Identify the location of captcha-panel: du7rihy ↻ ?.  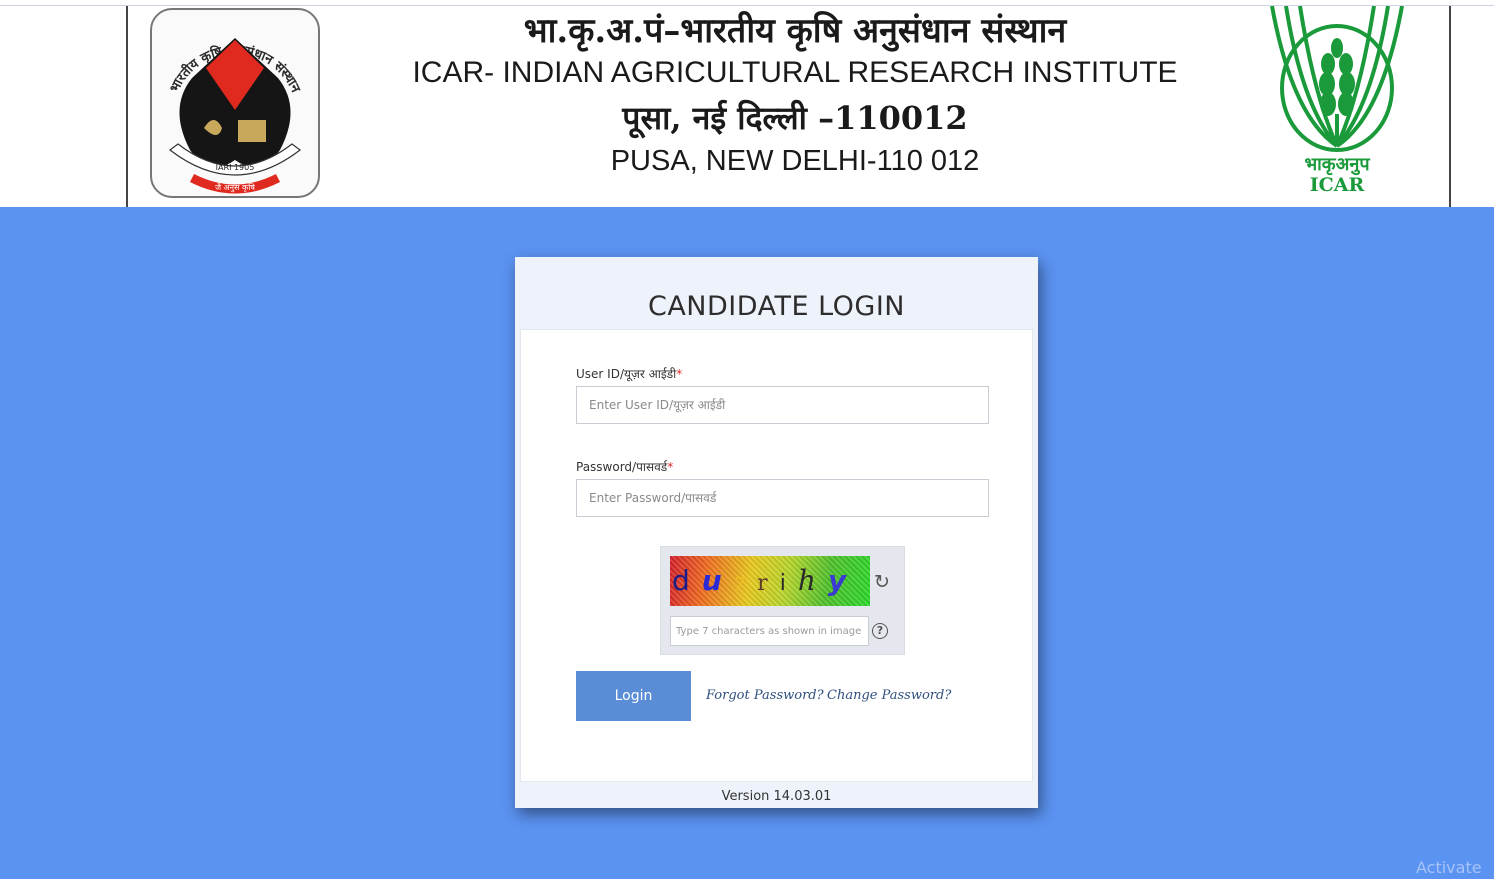
(782, 600).